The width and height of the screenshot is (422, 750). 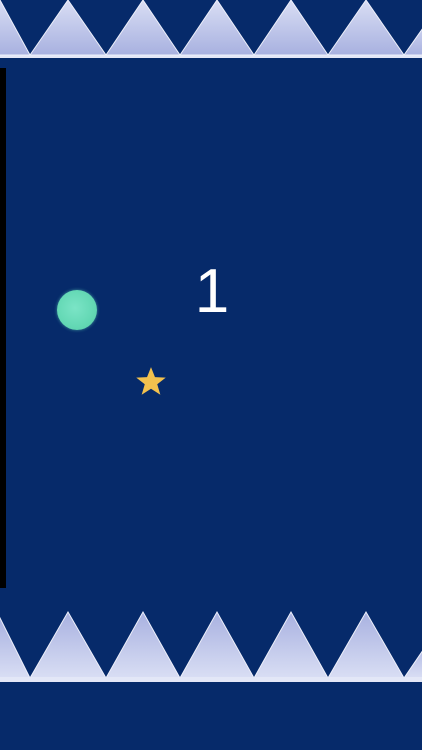 What do you see at coordinates (77, 310) in the screenshot?
I see `player-ball` at bounding box center [77, 310].